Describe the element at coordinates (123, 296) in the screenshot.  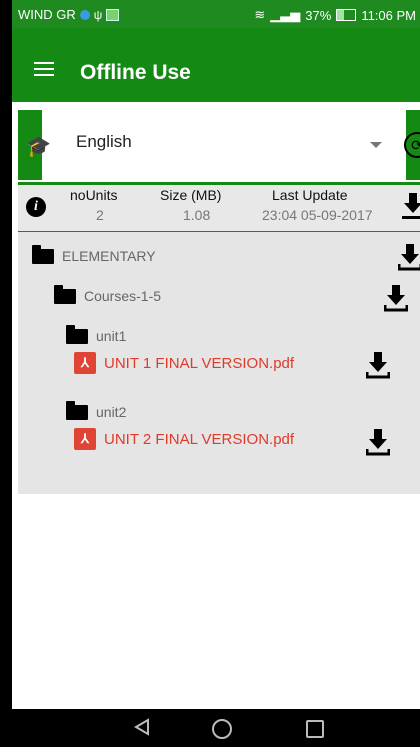
I see `tree-label-courses: Courses-1-5` at that location.